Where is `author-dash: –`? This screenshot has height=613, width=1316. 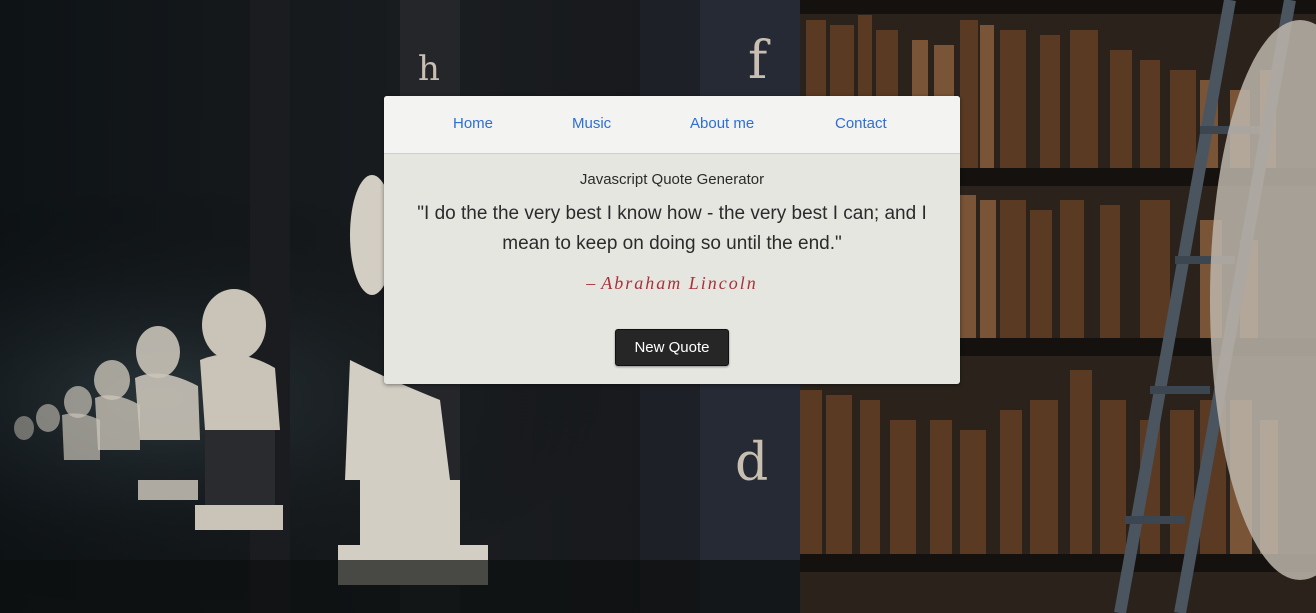 author-dash: – is located at coordinates (592, 283).